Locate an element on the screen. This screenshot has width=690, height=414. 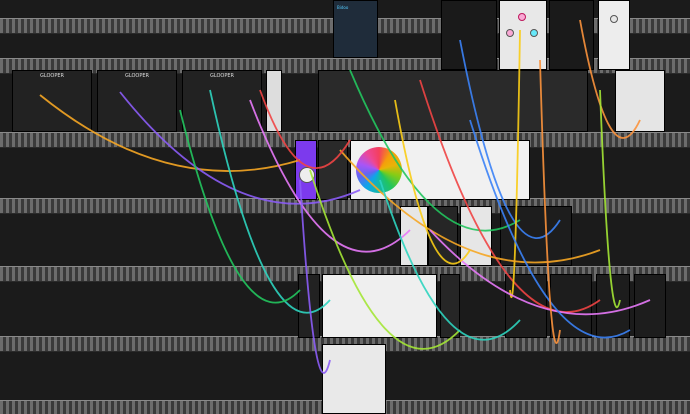
module-label: Bidoo is located at coordinates (343, 7).